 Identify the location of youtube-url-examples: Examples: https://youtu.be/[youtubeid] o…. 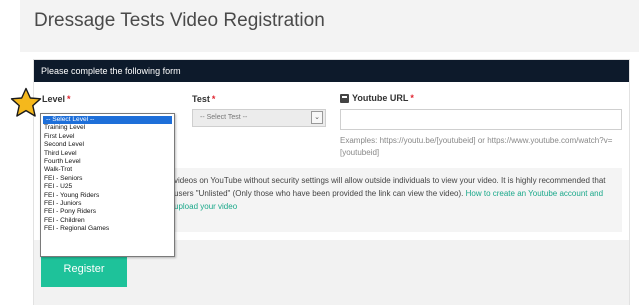
(476, 146).